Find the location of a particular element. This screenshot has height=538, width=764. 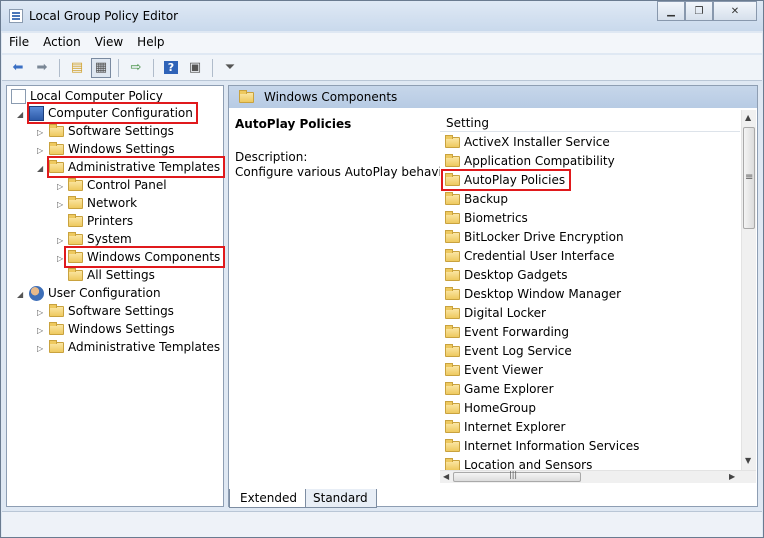

list-item-label: Backup is located at coordinates (486, 199).